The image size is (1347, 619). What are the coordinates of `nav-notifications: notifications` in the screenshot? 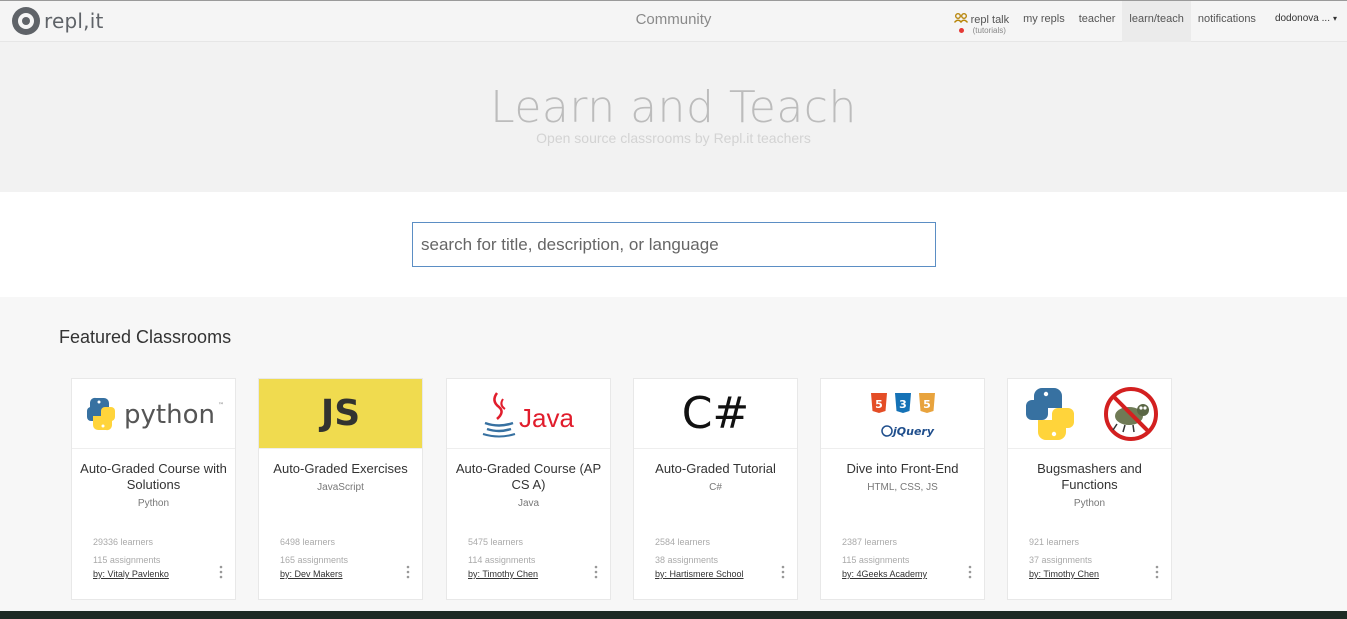 It's located at (1227, 21).